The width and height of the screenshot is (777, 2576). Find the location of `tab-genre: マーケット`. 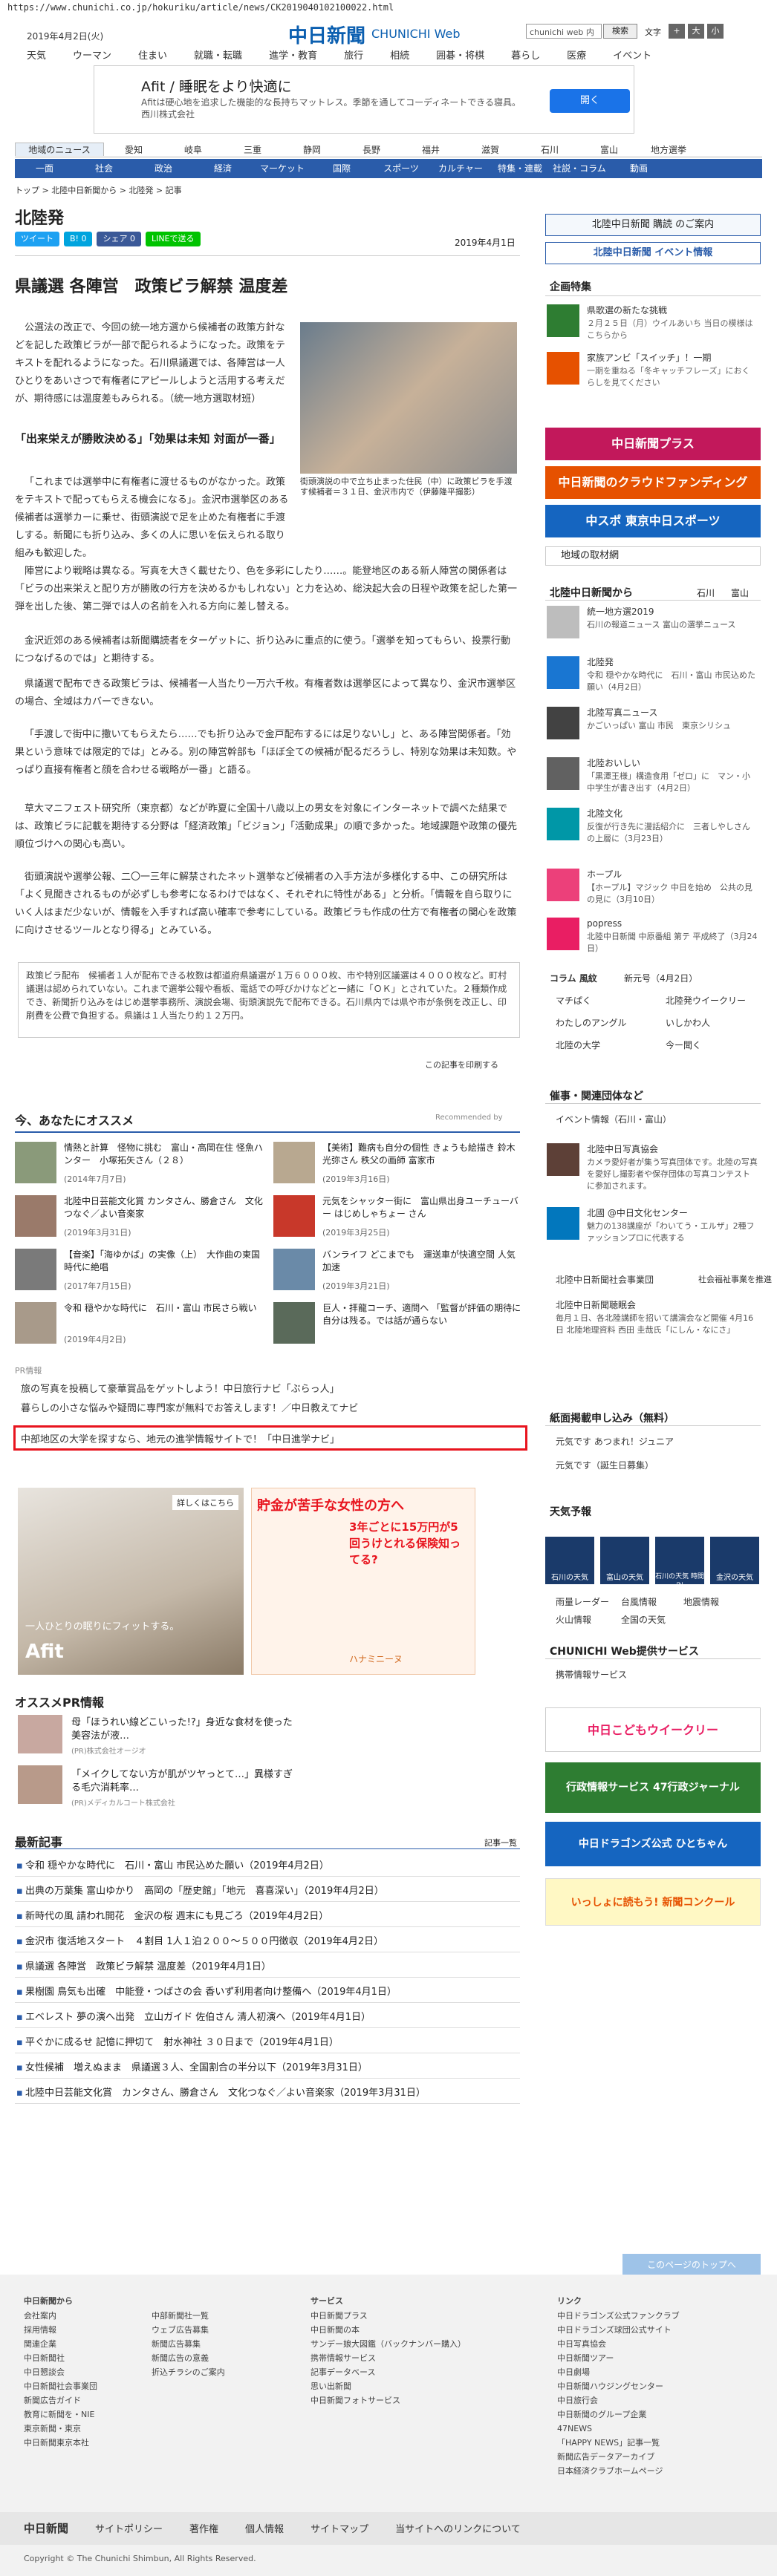

tab-genre: マーケット is located at coordinates (282, 168).